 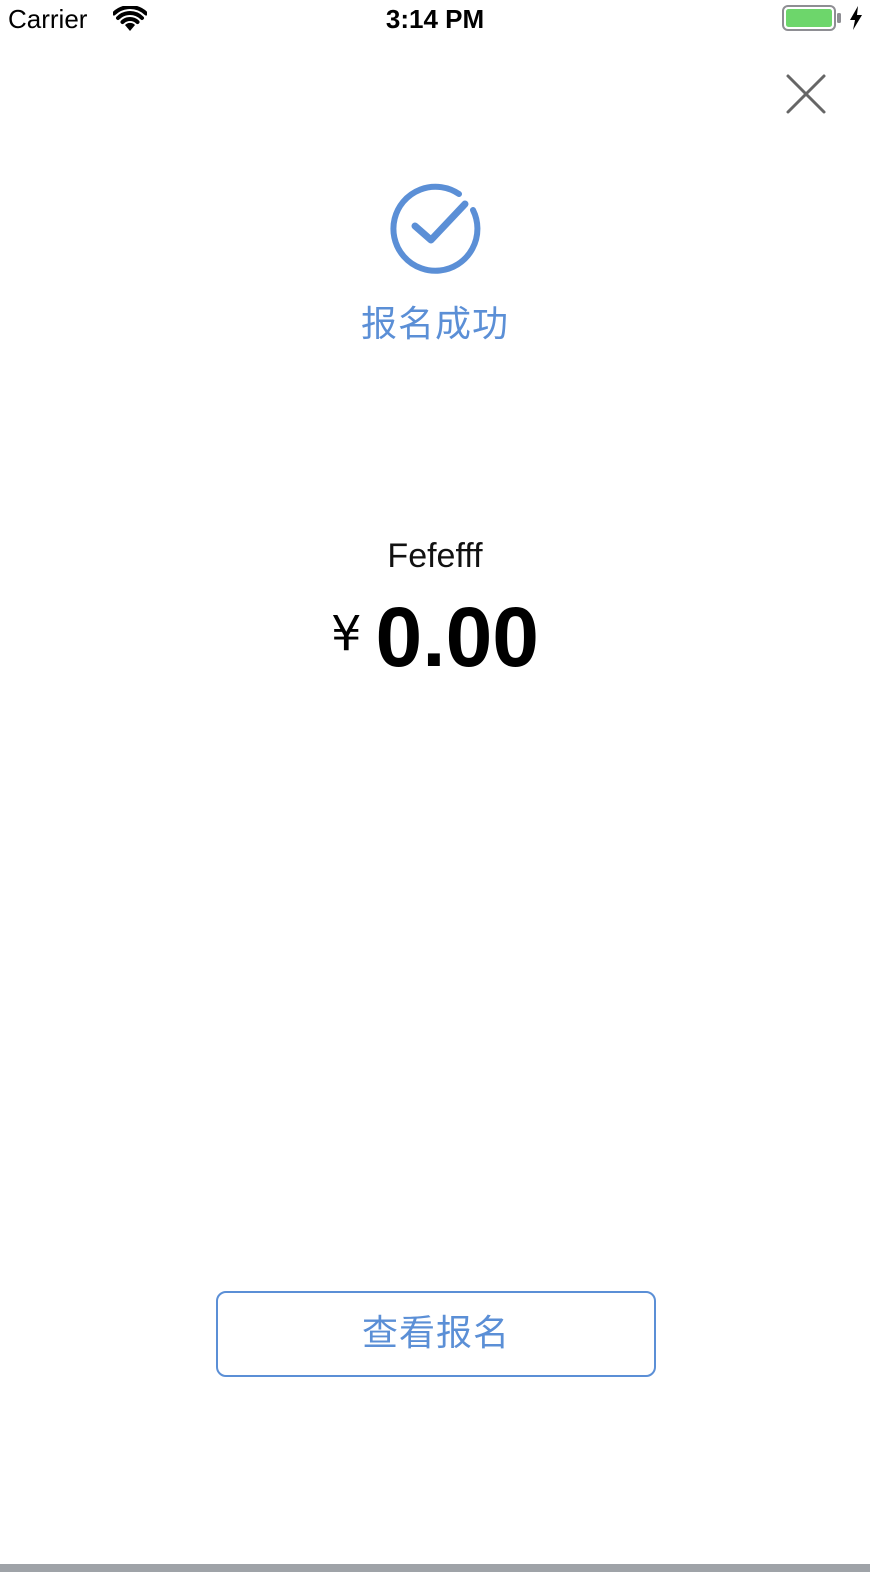 I want to click on close-button, so click(x=806, y=94).